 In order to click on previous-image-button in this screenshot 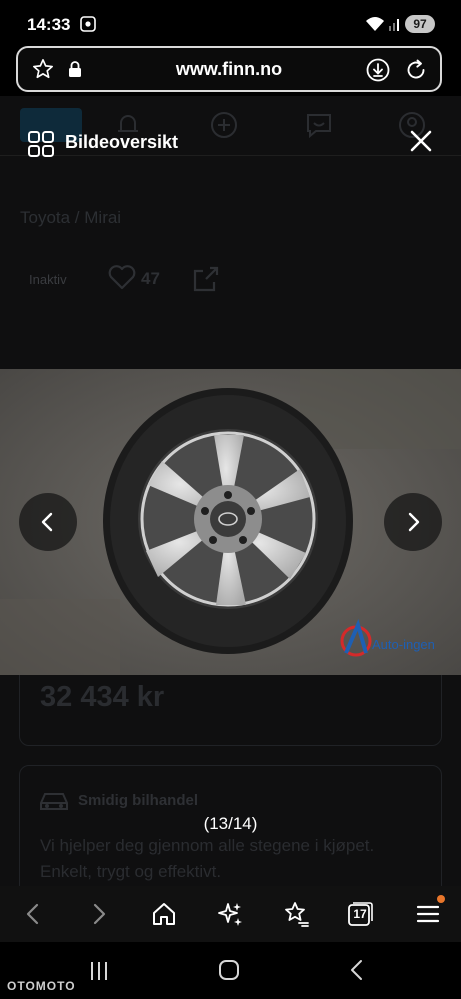, I will do `click(48, 522)`.